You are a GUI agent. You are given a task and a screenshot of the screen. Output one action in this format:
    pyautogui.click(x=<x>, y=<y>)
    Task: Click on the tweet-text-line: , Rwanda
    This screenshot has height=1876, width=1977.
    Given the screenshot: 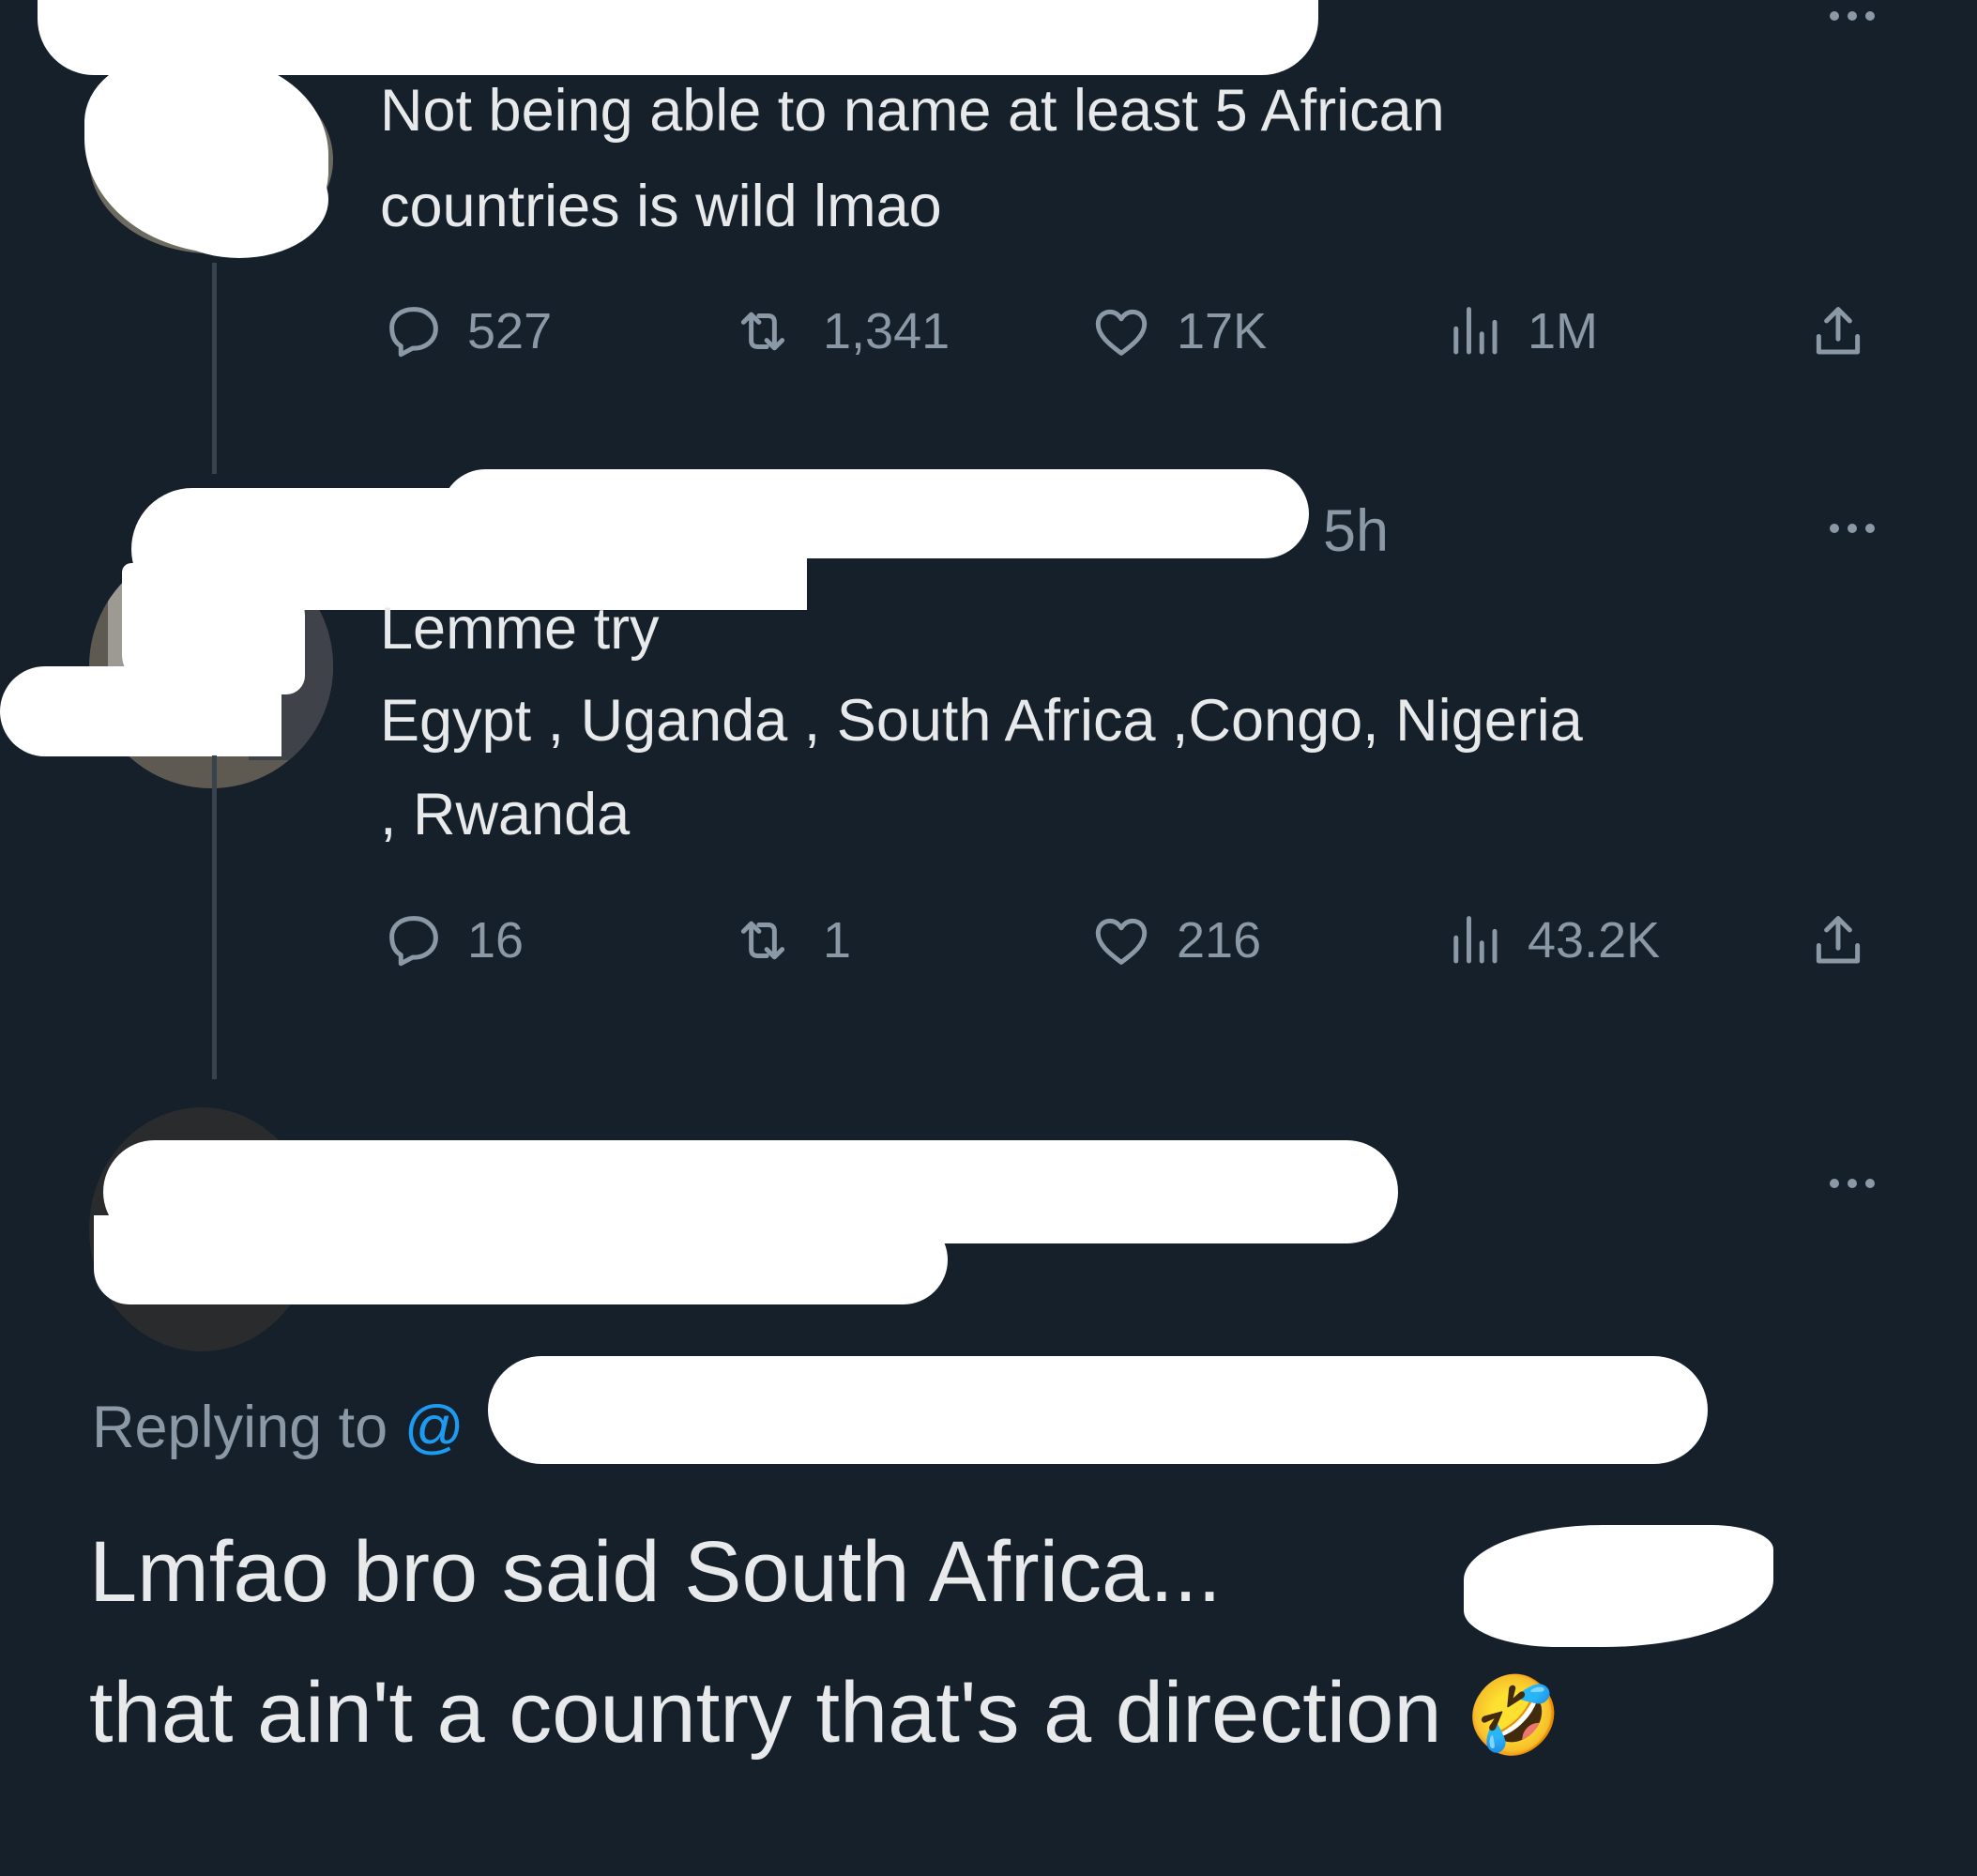 What is the action you would take?
    pyautogui.click(x=506, y=814)
    